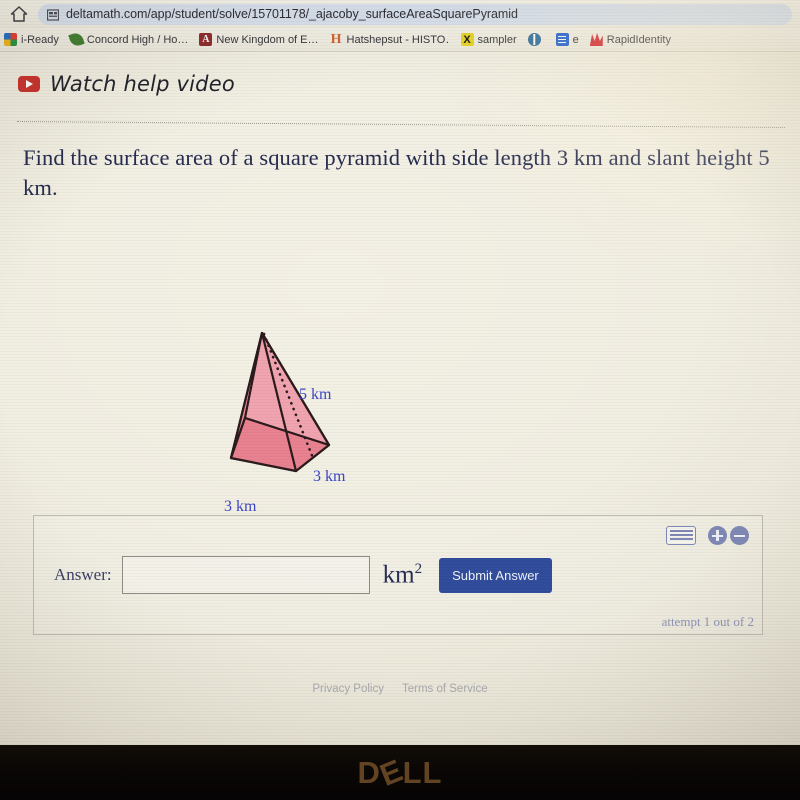 The image size is (800, 800). Describe the element at coordinates (240, 506) in the screenshot. I see `bottom-edge-label: 3 km` at that location.